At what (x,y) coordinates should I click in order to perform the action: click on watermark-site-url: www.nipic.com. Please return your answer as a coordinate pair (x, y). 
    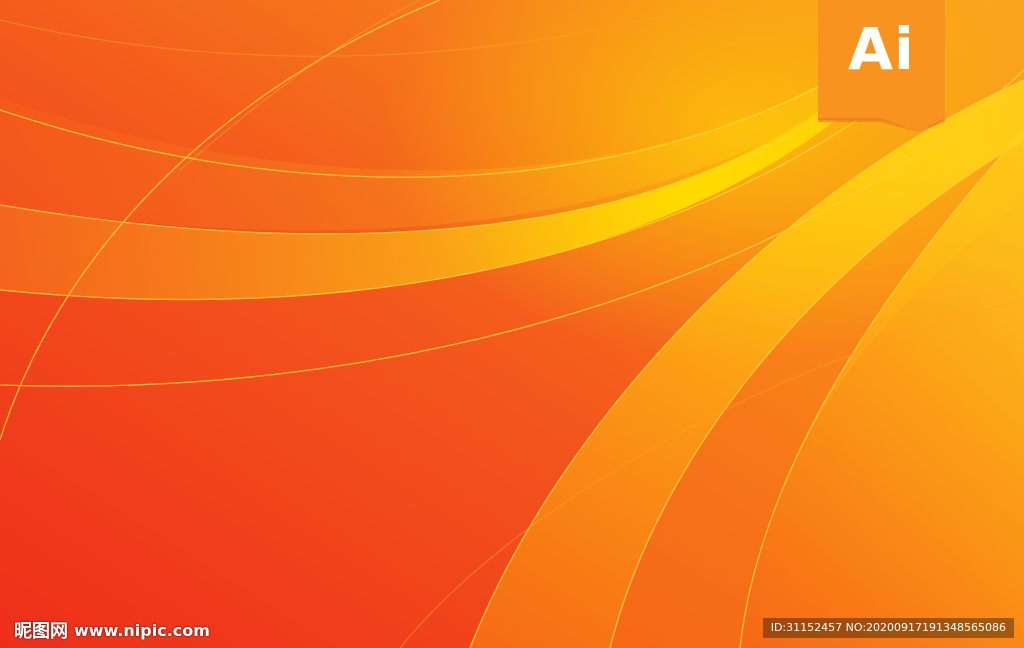
    Looking at the image, I should click on (142, 630).